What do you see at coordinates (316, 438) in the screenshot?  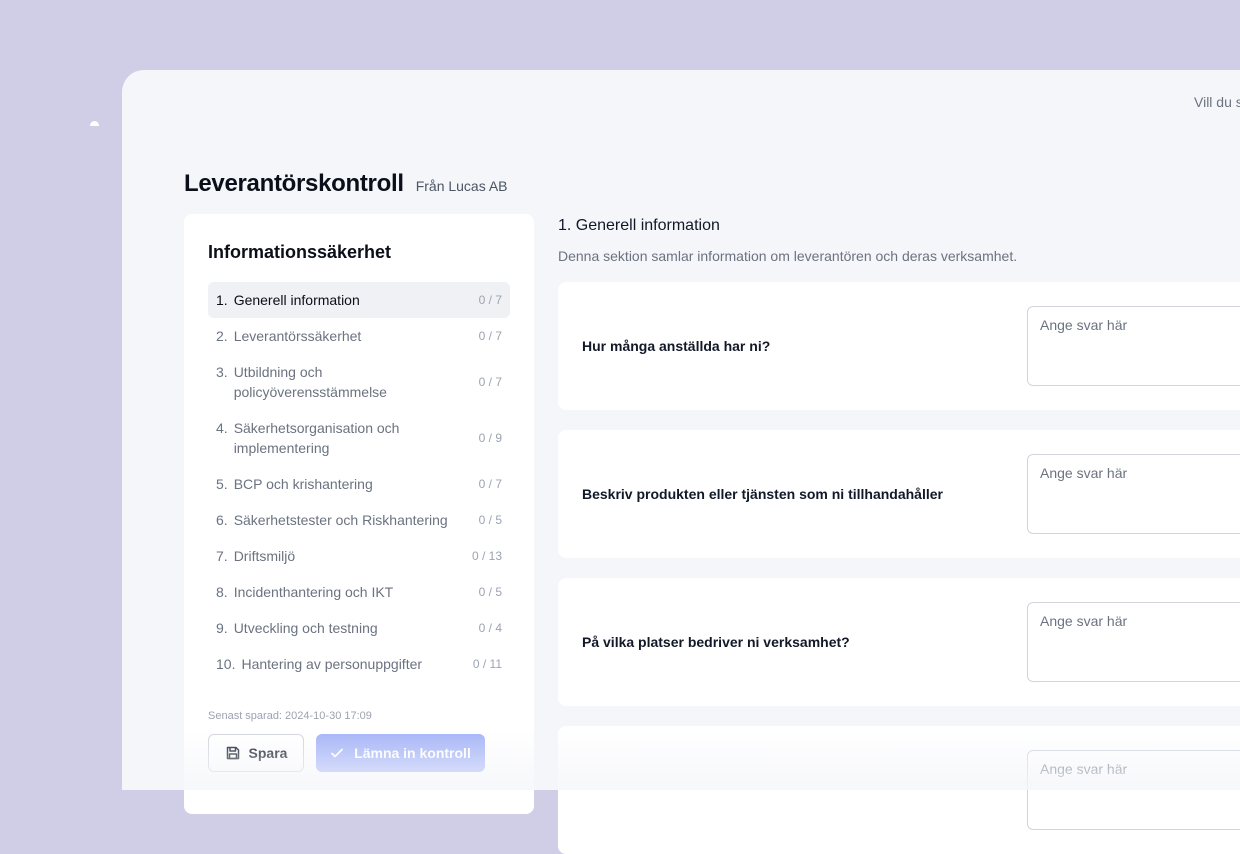 I see `nav-label: Säkerhetsorganisation och implementering` at bounding box center [316, 438].